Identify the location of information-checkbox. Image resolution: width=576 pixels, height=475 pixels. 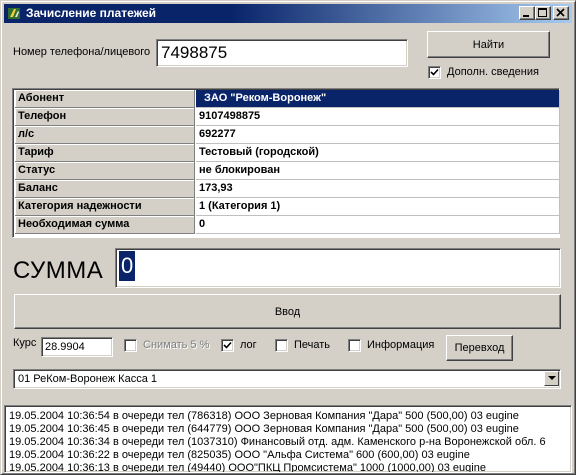
(354, 345).